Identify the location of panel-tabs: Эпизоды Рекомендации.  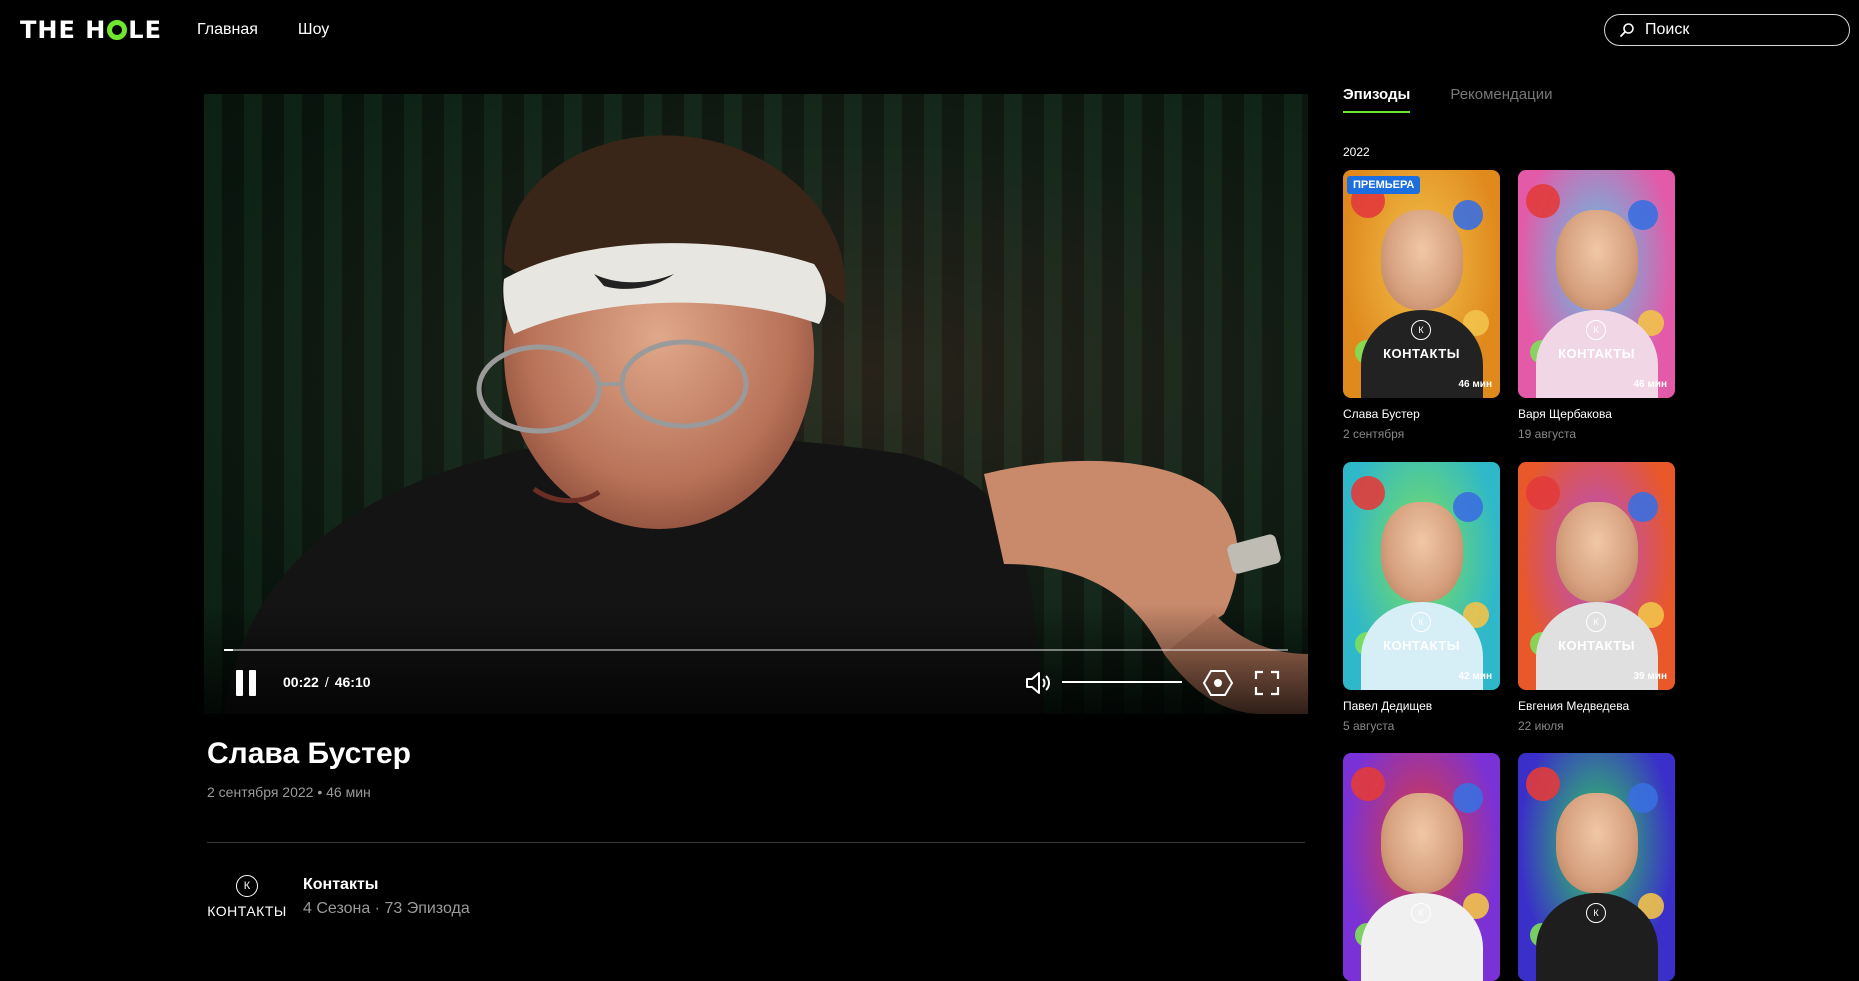
(1448, 99).